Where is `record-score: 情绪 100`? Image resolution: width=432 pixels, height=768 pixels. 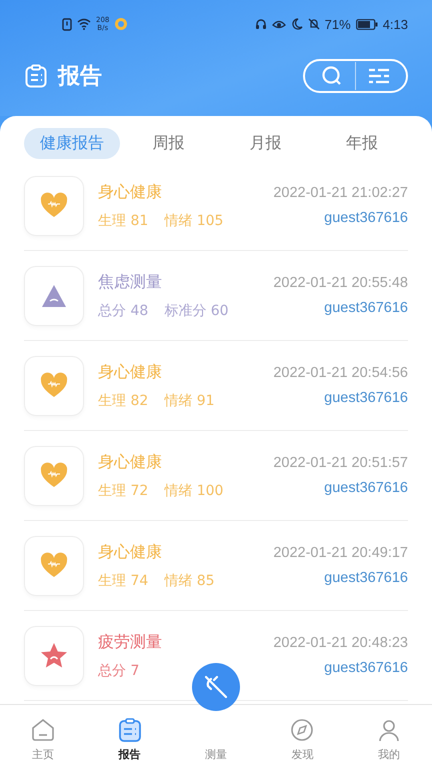
record-score: 情绪 100 is located at coordinates (194, 491).